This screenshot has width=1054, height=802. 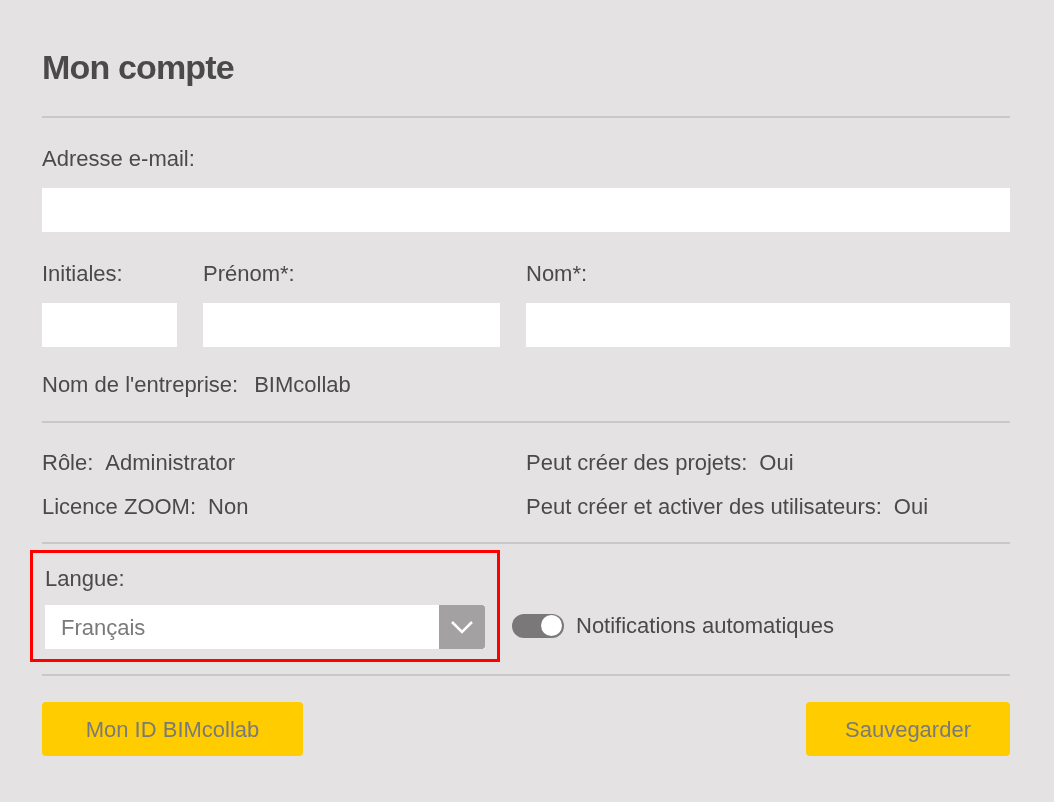 What do you see at coordinates (140, 385) in the screenshot?
I see `company-label: Nom de l'entreprise:` at bounding box center [140, 385].